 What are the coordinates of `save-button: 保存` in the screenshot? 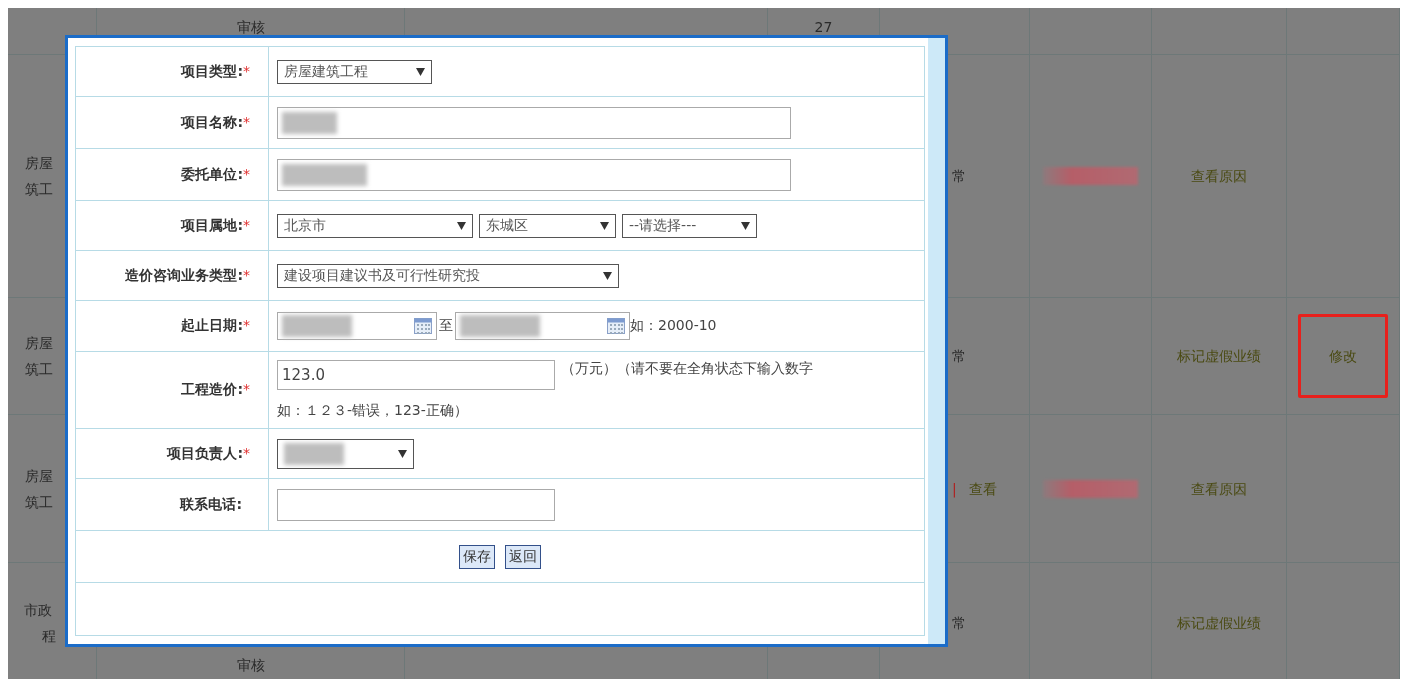 It's located at (477, 556).